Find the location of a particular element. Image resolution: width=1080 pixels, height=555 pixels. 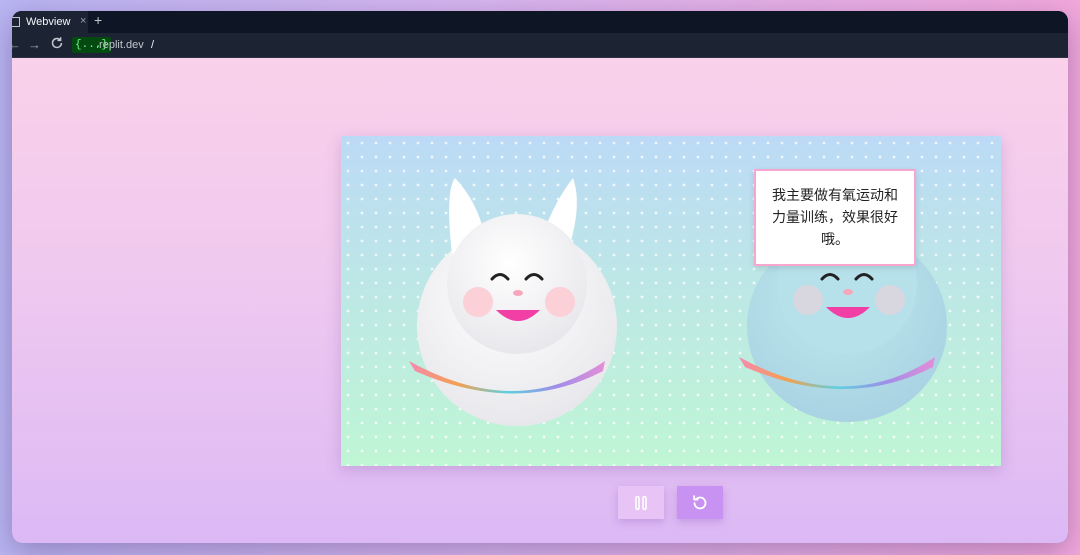

address-bar: ← → {...} .replit.dev / is located at coordinates (540, 45).